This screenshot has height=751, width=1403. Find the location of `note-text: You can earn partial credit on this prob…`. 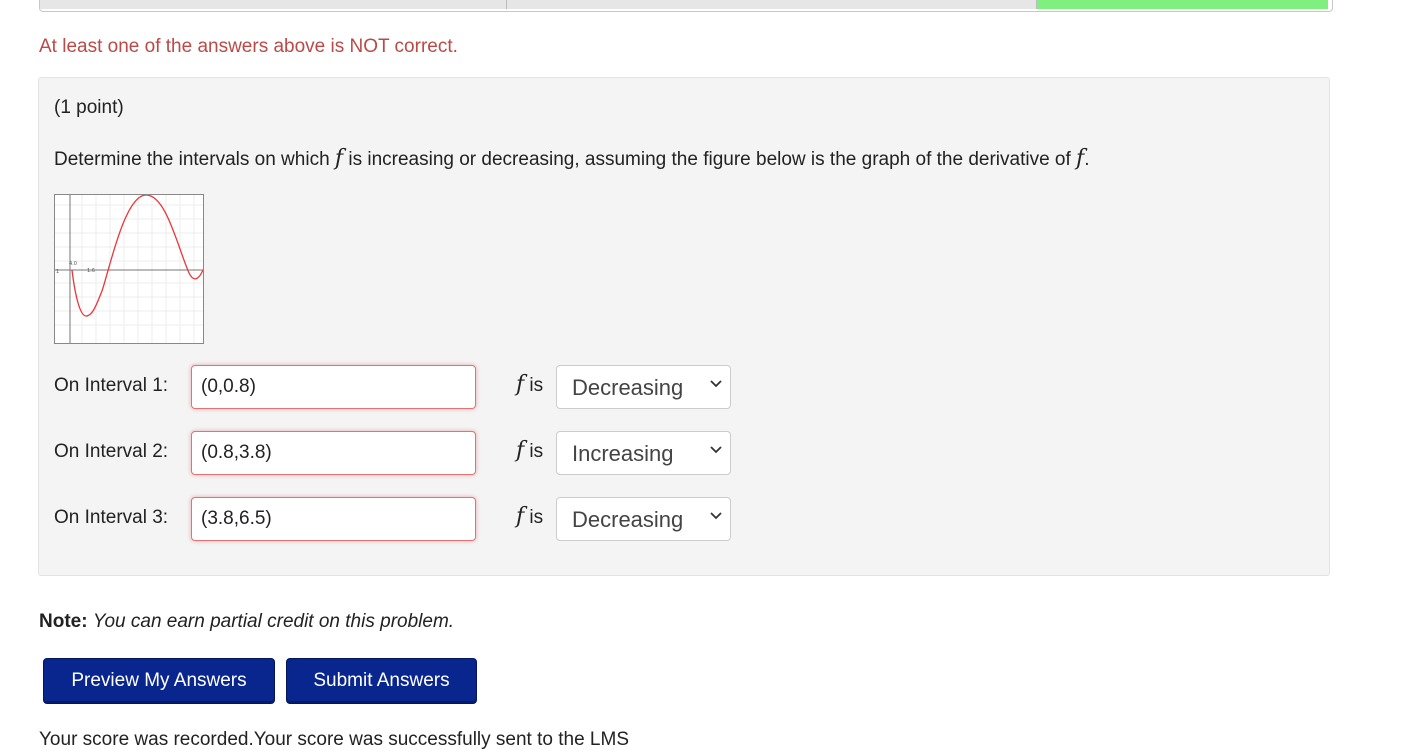

note-text: You can earn partial credit on this prob… is located at coordinates (273, 621).